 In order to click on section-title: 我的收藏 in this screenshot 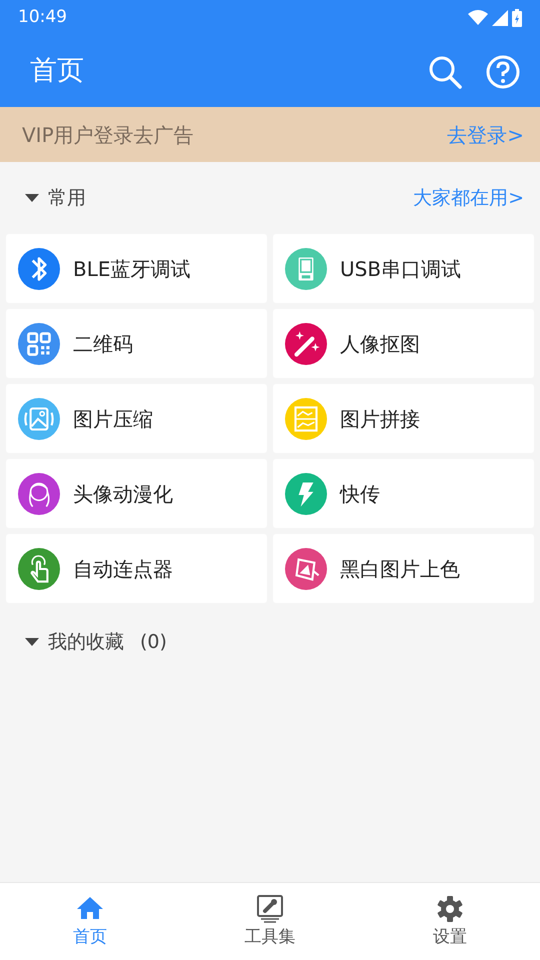, I will do `click(86, 642)`.